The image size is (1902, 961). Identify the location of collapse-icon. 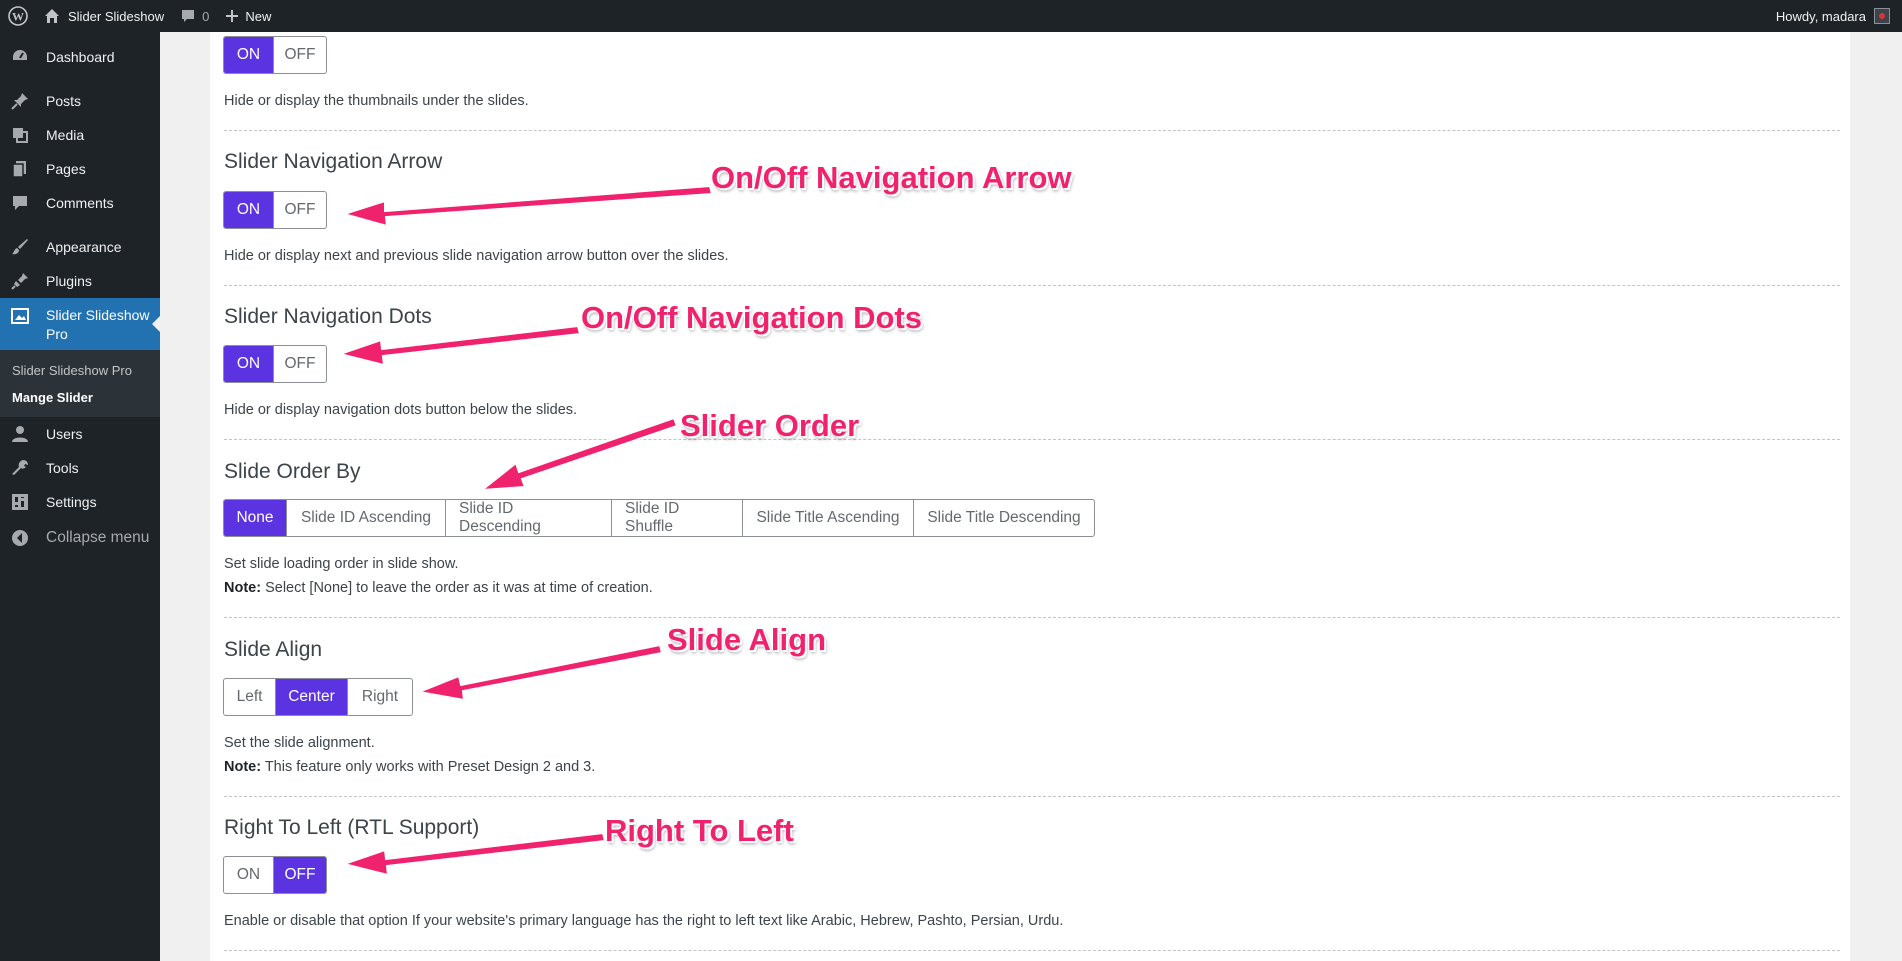
(20, 538).